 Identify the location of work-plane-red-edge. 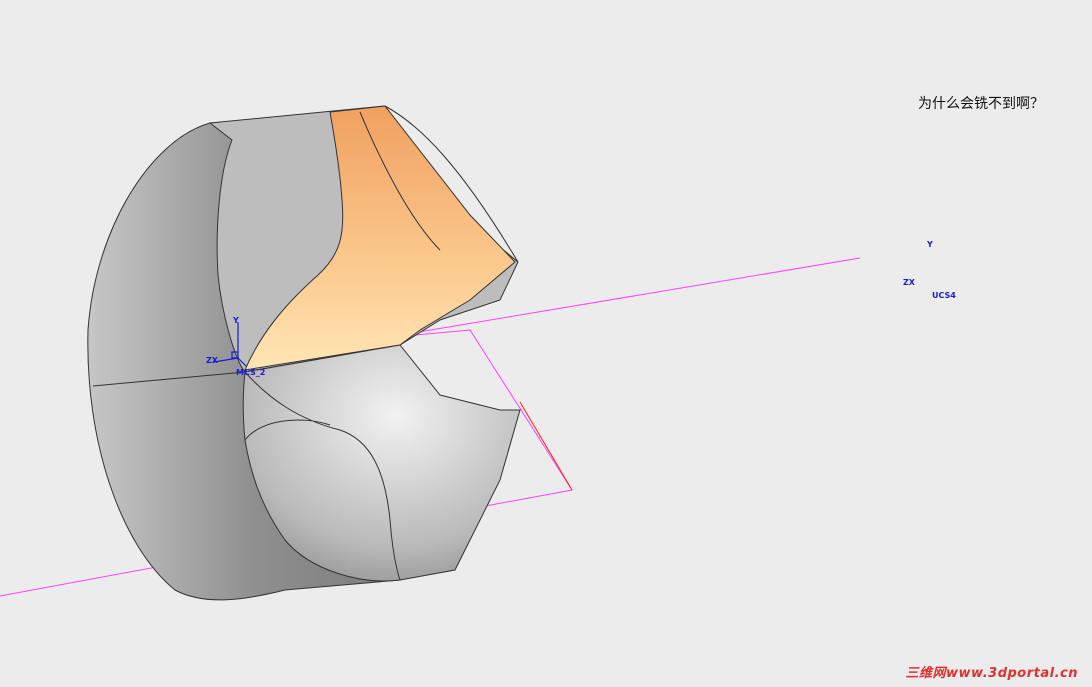
(546, 446).